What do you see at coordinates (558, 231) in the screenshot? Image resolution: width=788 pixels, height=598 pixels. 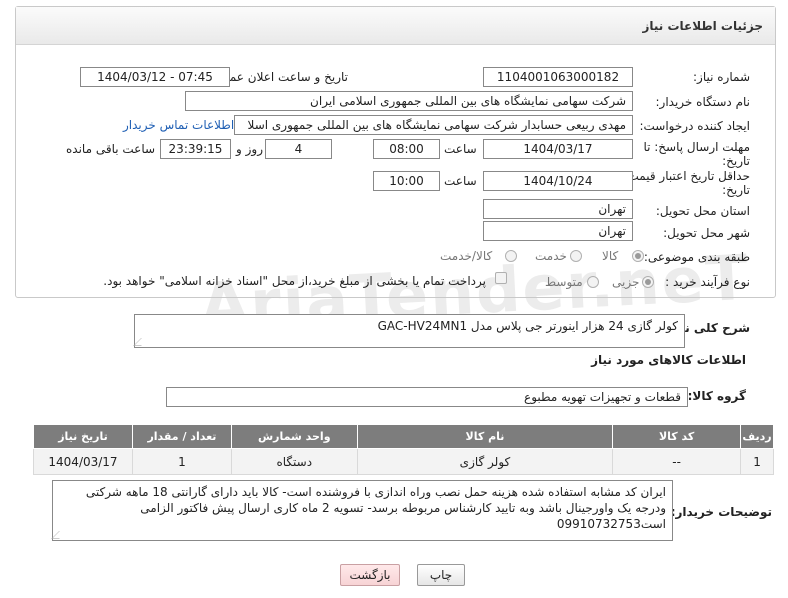 I see `city-field: تهران` at bounding box center [558, 231].